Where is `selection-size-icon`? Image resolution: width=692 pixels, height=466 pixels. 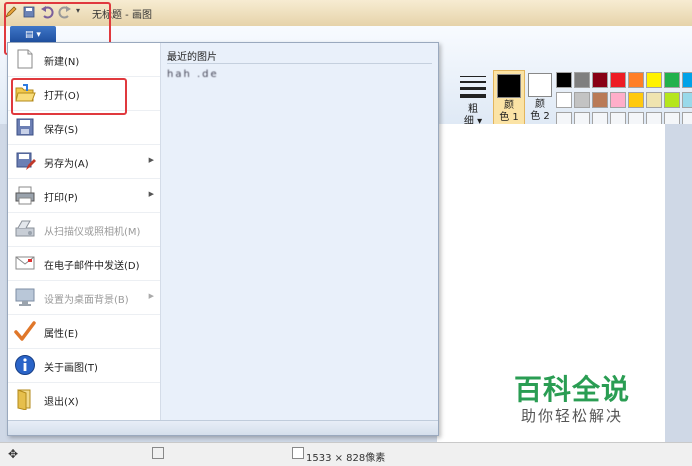
selection-size-icon is located at coordinates (158, 453).